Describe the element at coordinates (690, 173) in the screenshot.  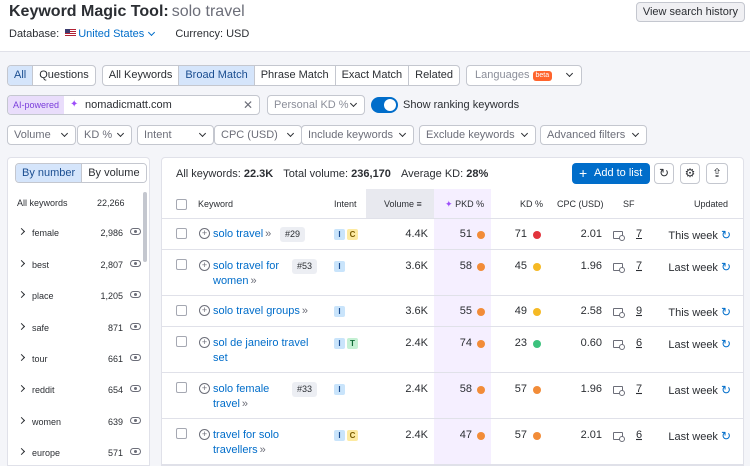
I see `settings-button: ⚙` at that location.